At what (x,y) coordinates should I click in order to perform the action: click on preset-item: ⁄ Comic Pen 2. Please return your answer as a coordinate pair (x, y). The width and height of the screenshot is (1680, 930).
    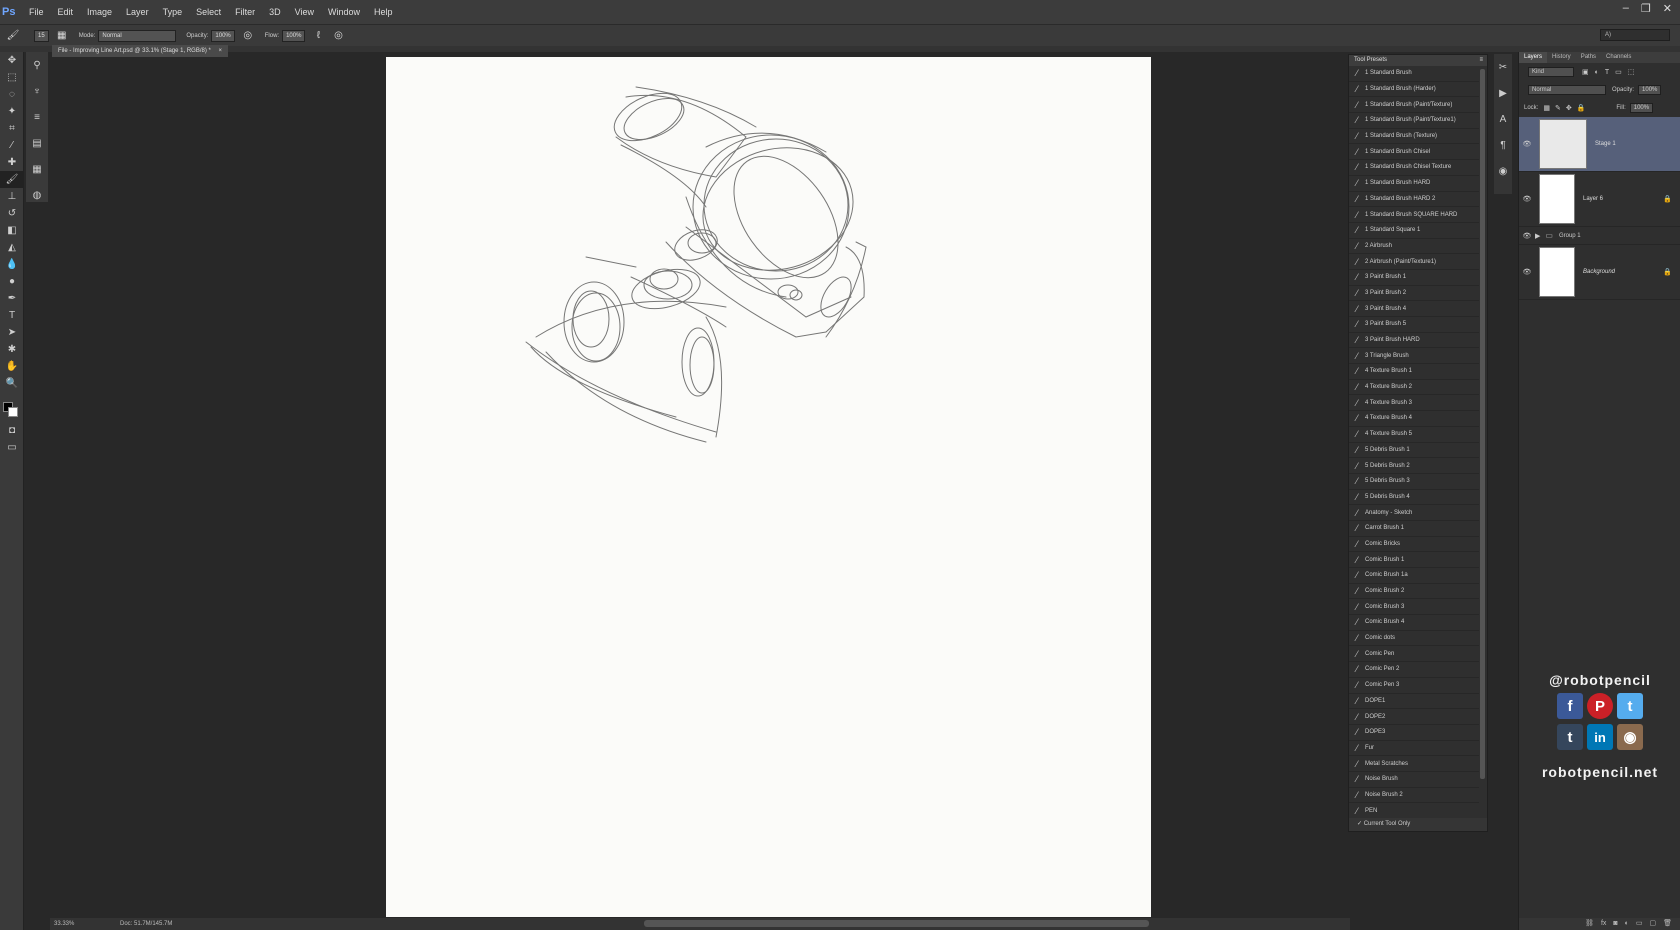
    Looking at the image, I should click on (1414, 670).